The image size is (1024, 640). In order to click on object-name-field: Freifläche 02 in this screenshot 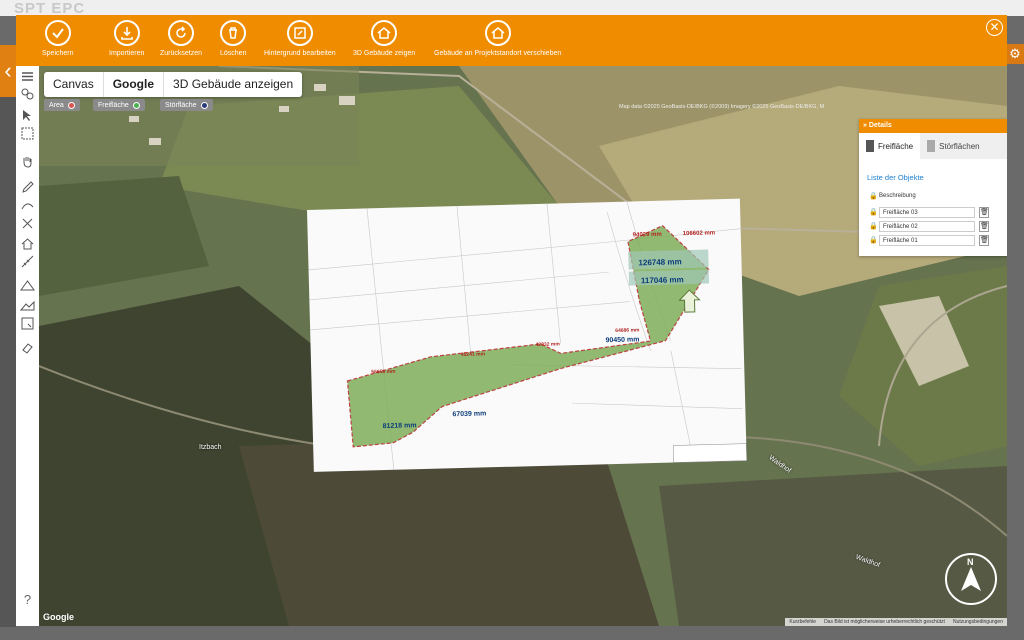, I will do `click(927, 226)`.